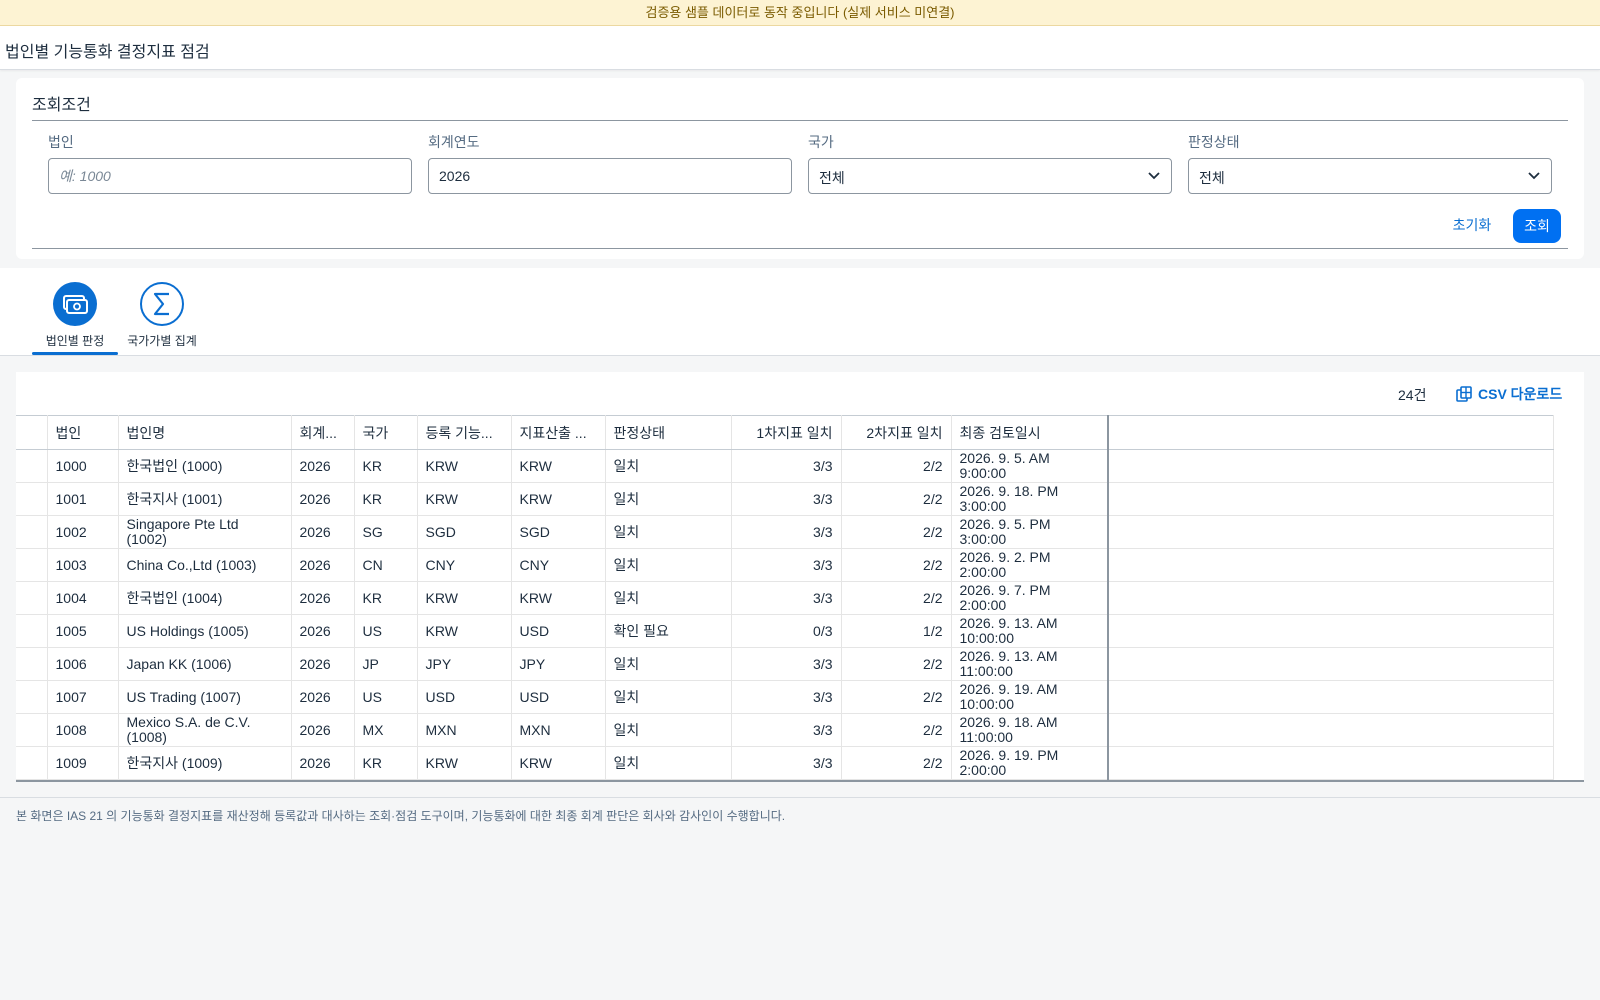 The height and width of the screenshot is (1000, 1600). I want to click on entity-input, so click(230, 176).